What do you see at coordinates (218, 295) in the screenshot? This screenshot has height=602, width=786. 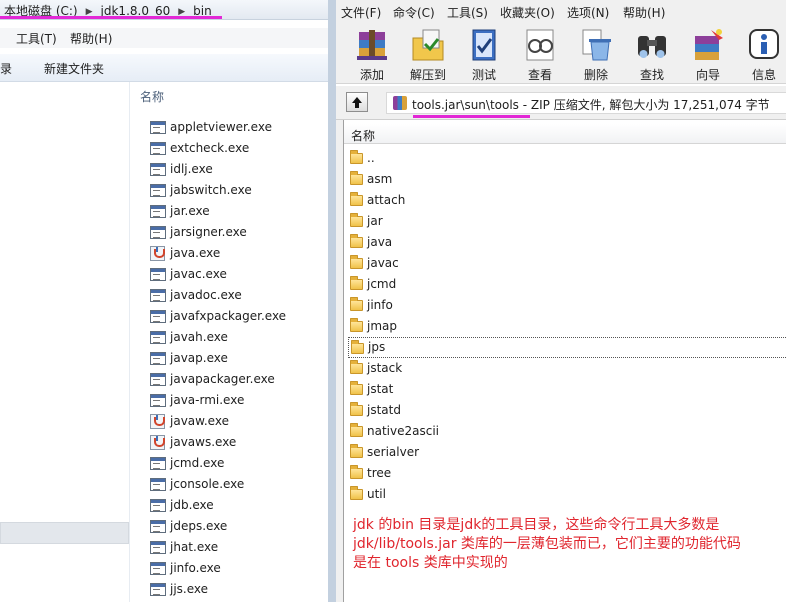 I see `file-item: javadoc.exe` at bounding box center [218, 295].